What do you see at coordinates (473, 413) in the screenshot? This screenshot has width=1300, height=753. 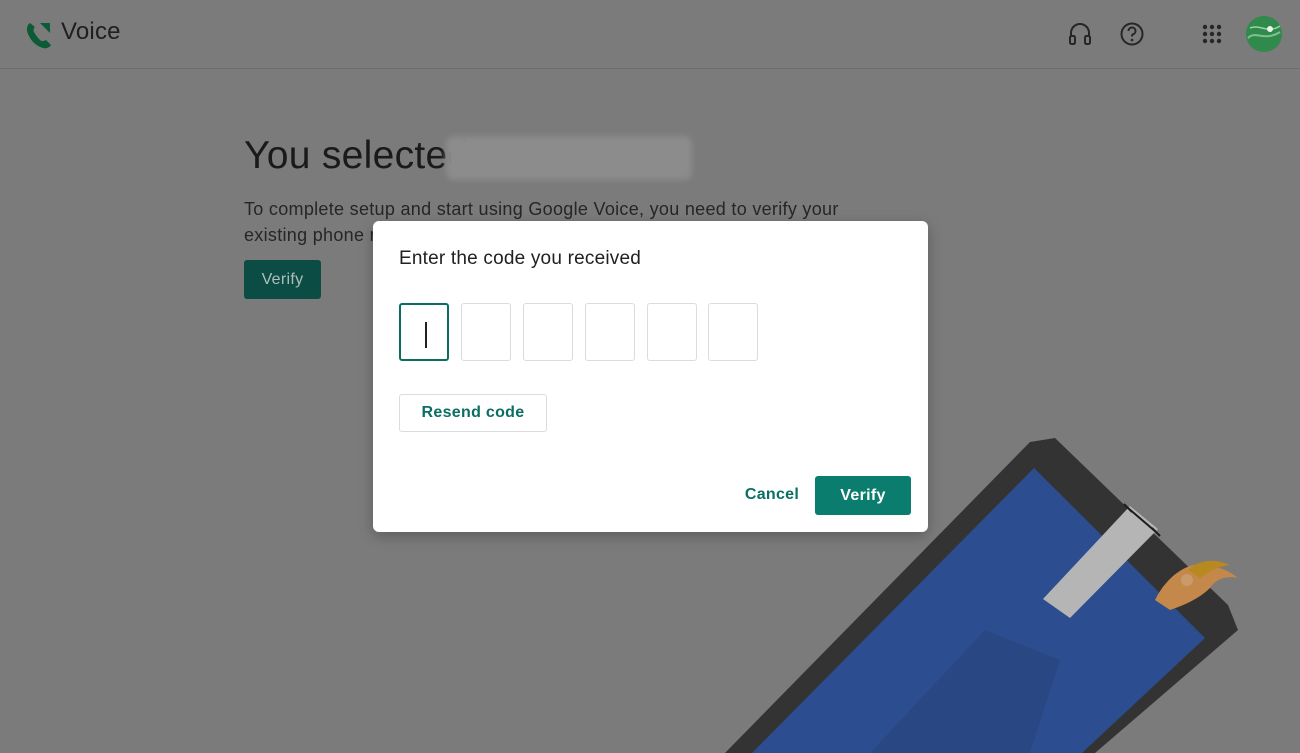 I see `resend-code-button: Resend code` at bounding box center [473, 413].